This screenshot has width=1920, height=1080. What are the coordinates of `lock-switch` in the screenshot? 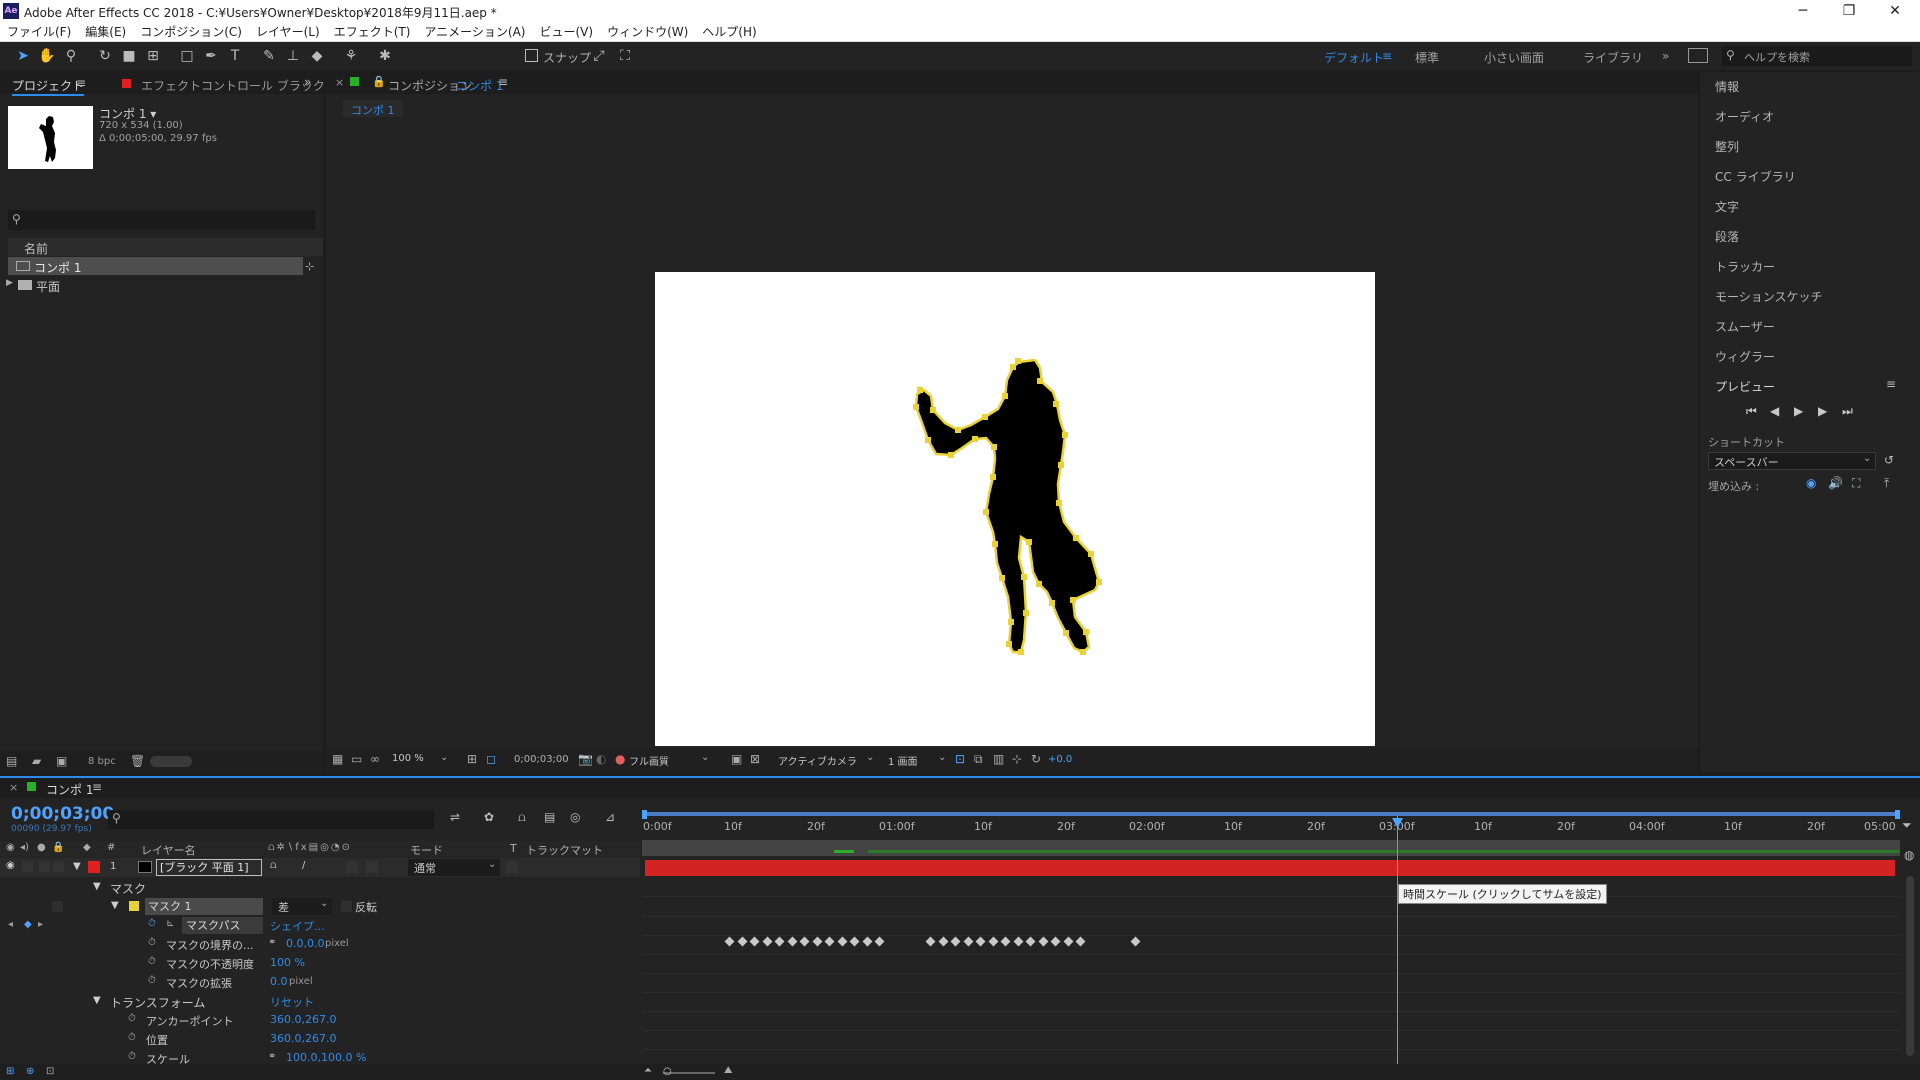 It's located at (58, 866).